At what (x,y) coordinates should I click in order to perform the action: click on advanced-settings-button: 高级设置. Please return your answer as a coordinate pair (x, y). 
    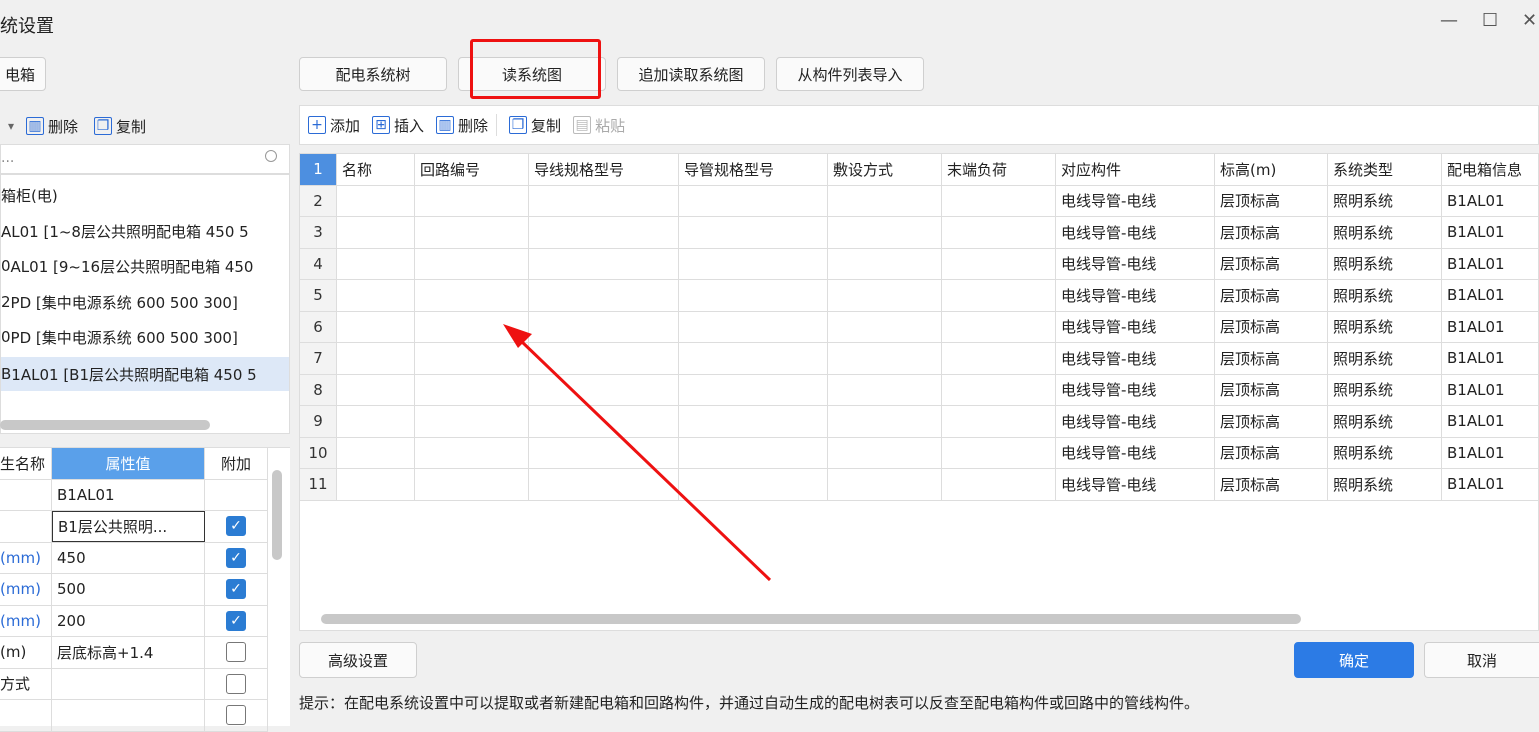
    Looking at the image, I should click on (358, 660).